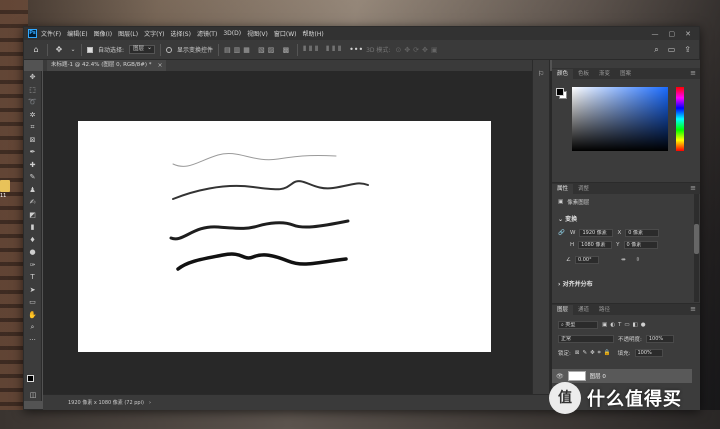 This screenshot has height=429, width=720. Describe the element at coordinates (32, 340) in the screenshot. I see `more-tools-icon: ···` at that location.